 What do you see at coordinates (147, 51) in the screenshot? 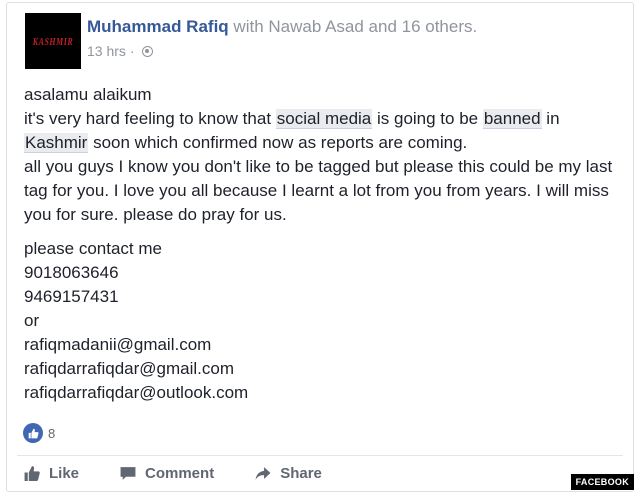
I see `globe-icon` at bounding box center [147, 51].